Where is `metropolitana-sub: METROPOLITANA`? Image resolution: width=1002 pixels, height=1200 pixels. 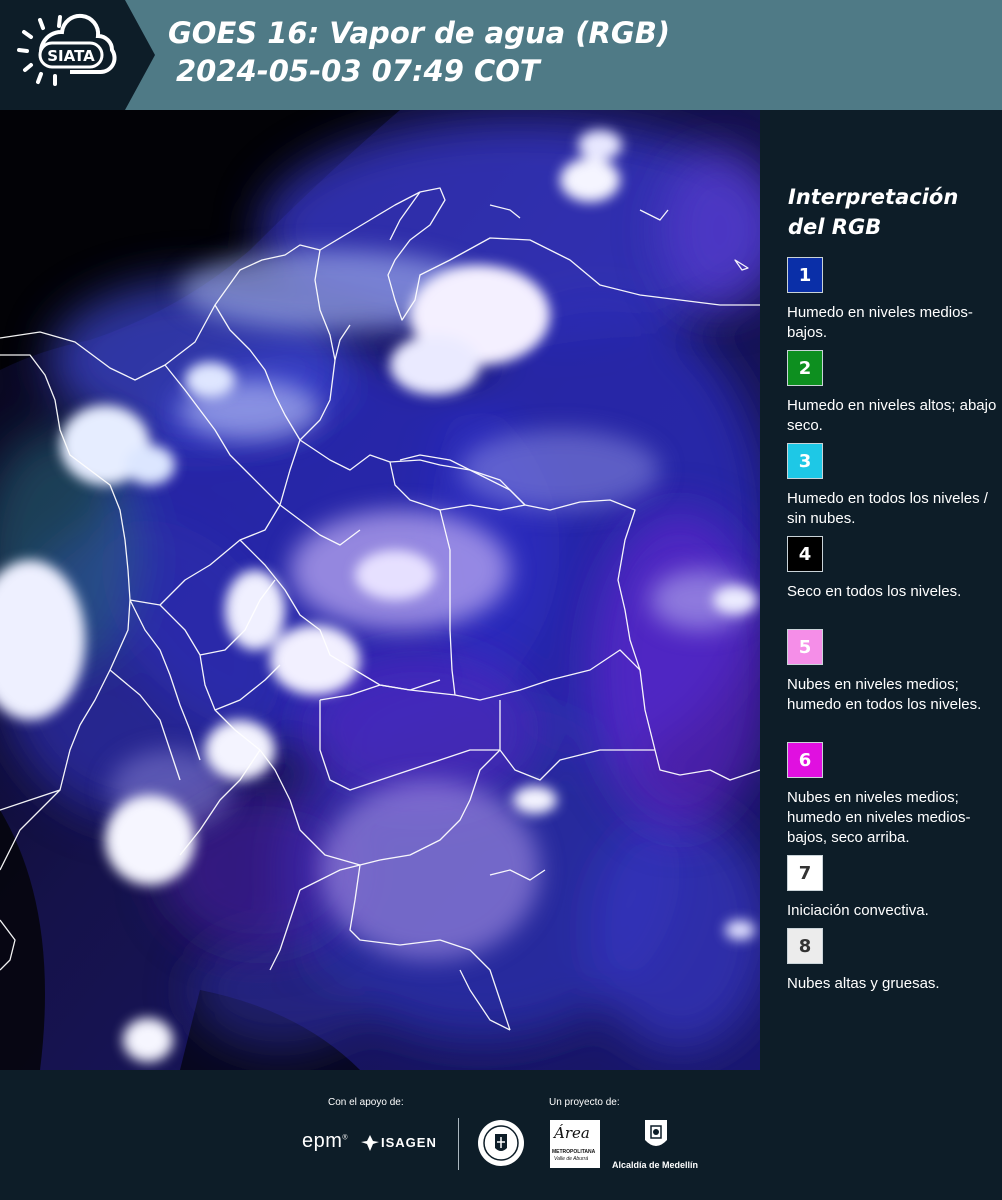
metropolitana-sub: METROPOLITANA is located at coordinates (574, 1152).